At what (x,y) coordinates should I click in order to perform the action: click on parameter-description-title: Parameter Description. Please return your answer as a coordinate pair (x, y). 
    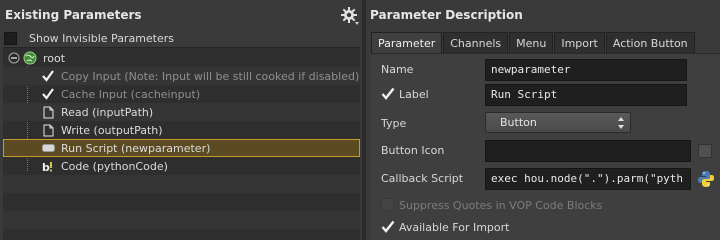
    Looking at the image, I should click on (446, 15).